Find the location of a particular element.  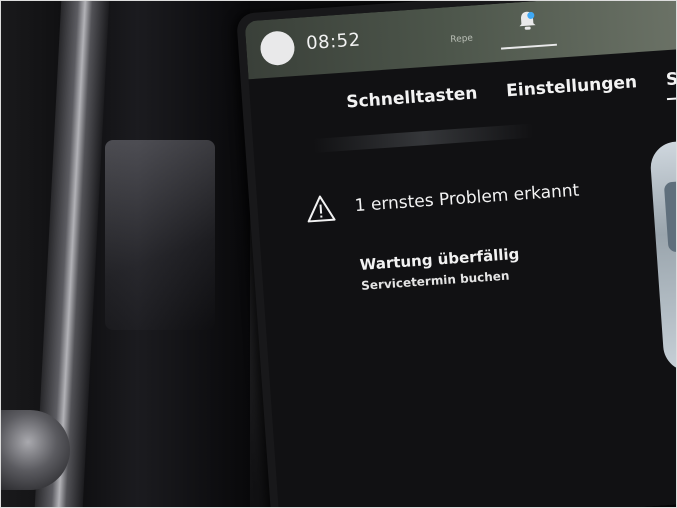

bell-icon is located at coordinates (527, 20).